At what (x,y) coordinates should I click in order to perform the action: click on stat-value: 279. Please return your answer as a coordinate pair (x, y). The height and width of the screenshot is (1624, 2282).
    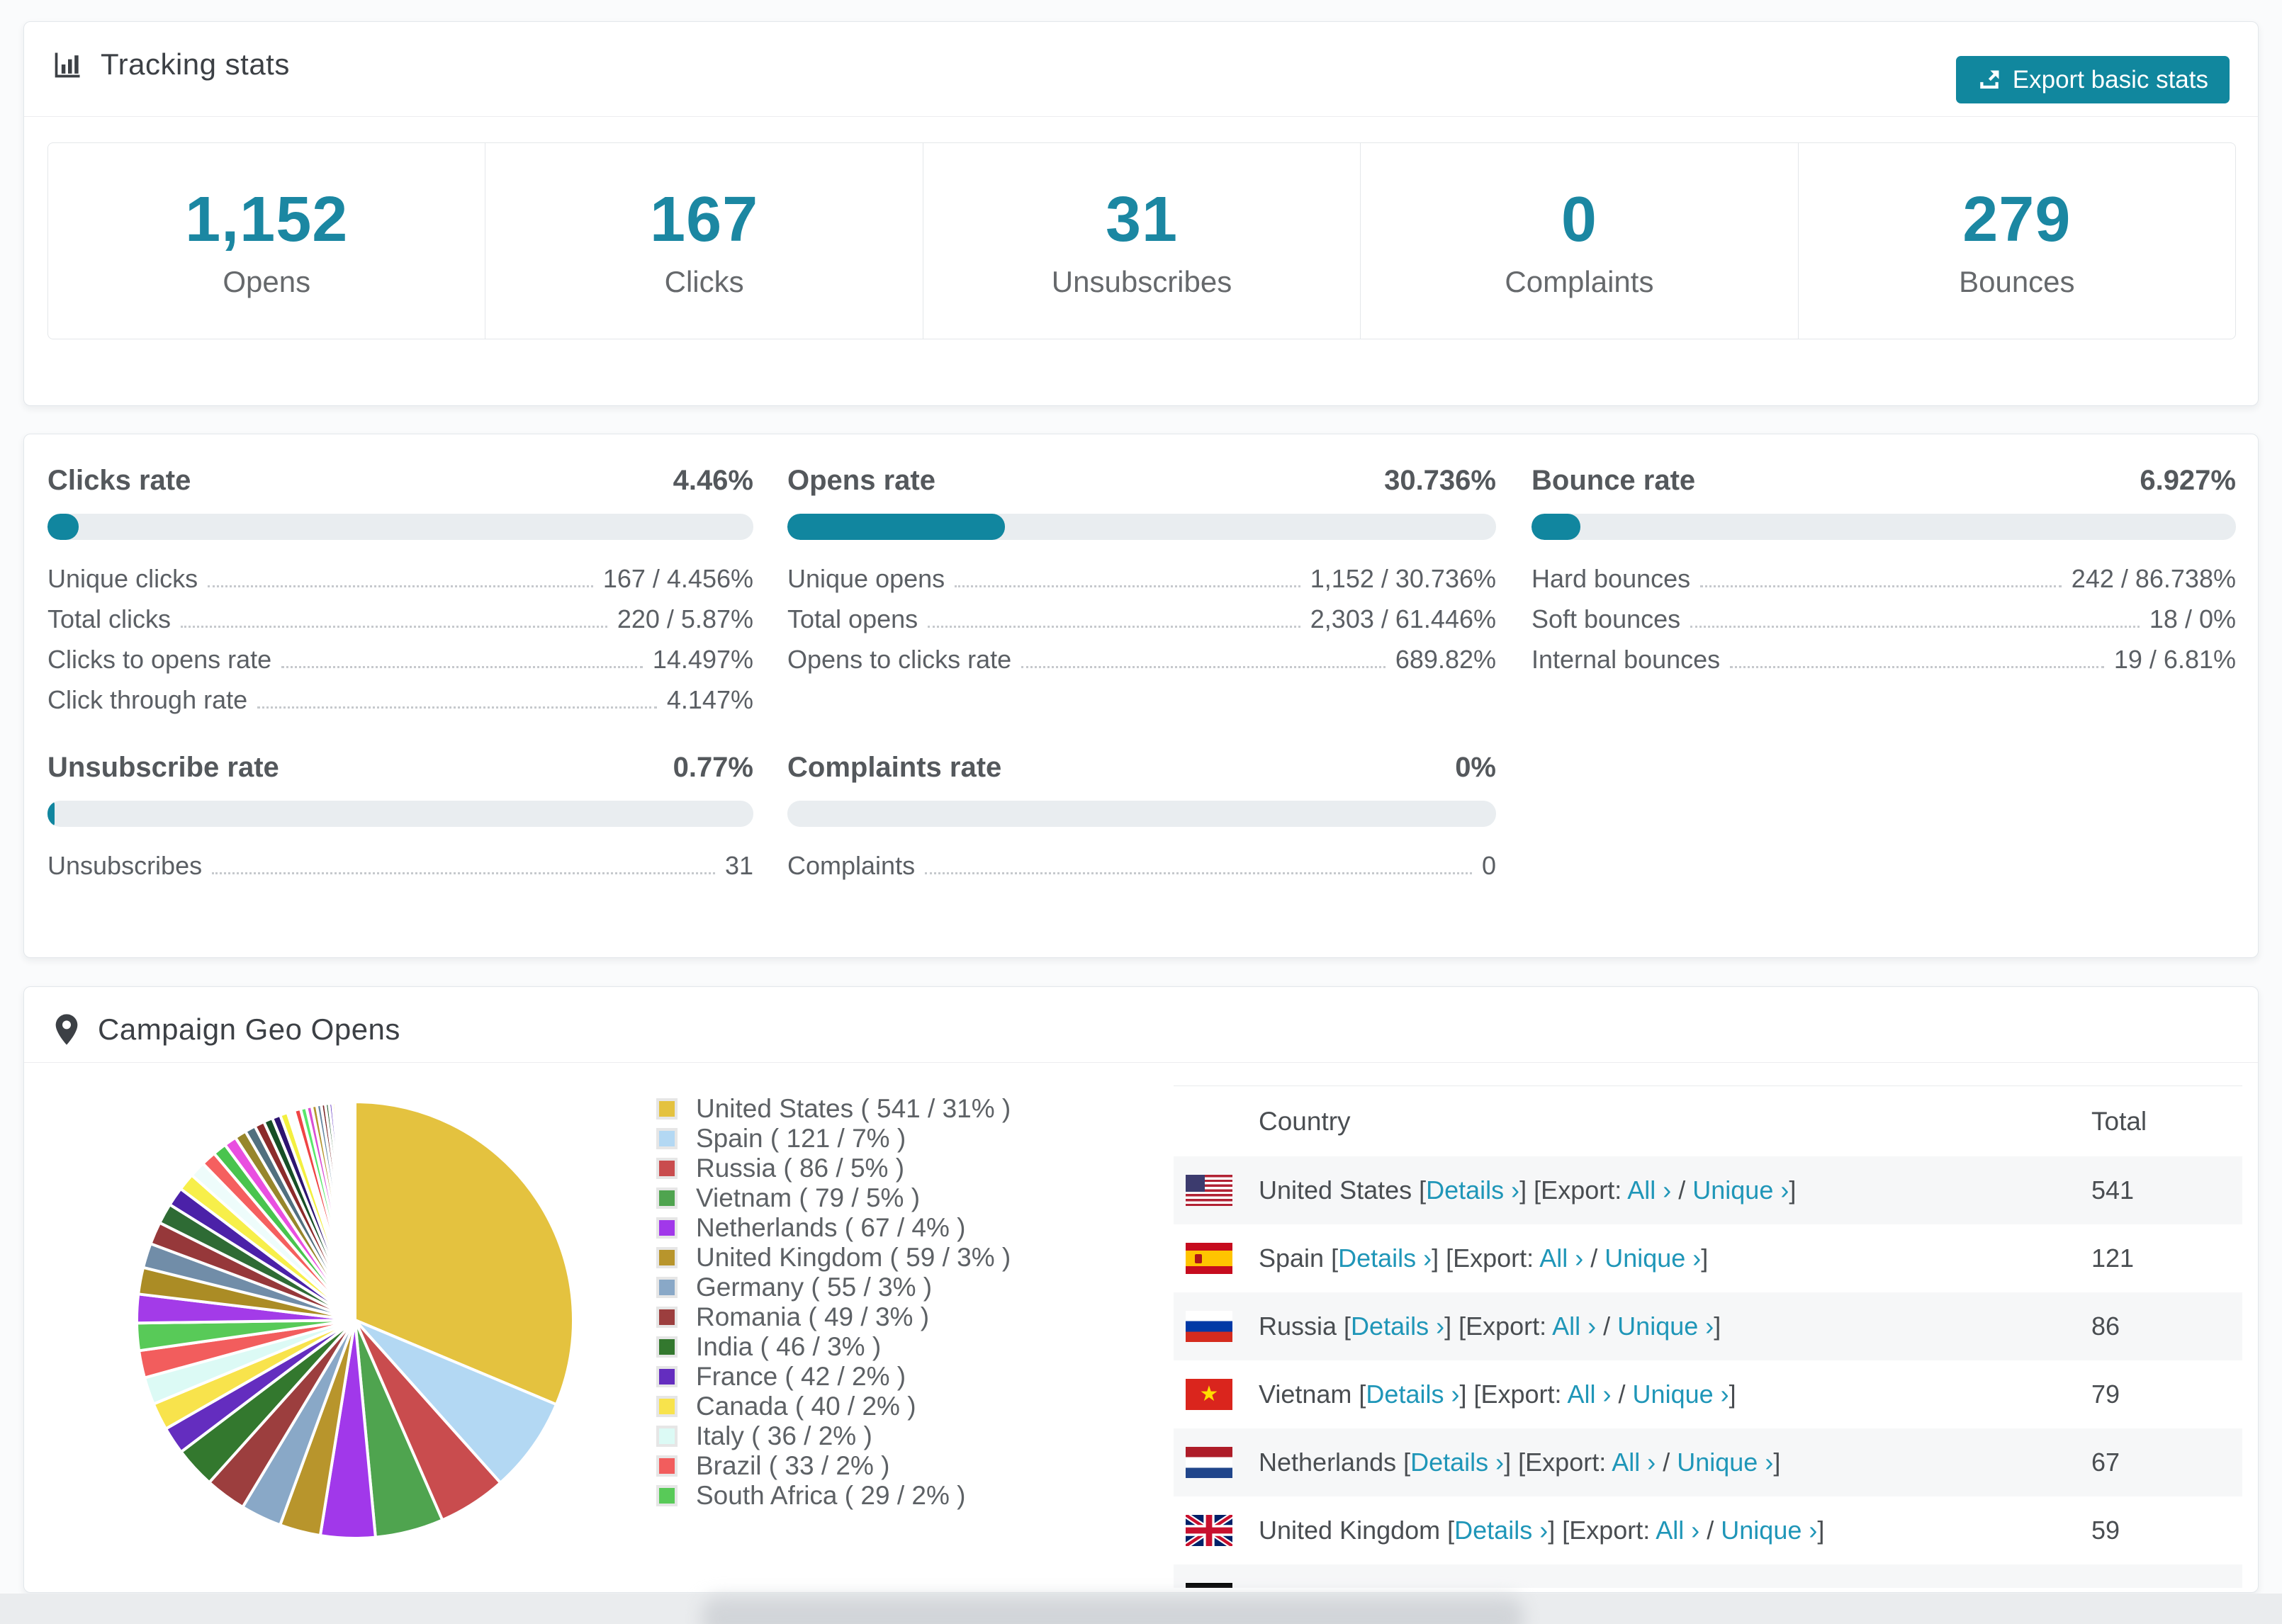
    Looking at the image, I should click on (2017, 220).